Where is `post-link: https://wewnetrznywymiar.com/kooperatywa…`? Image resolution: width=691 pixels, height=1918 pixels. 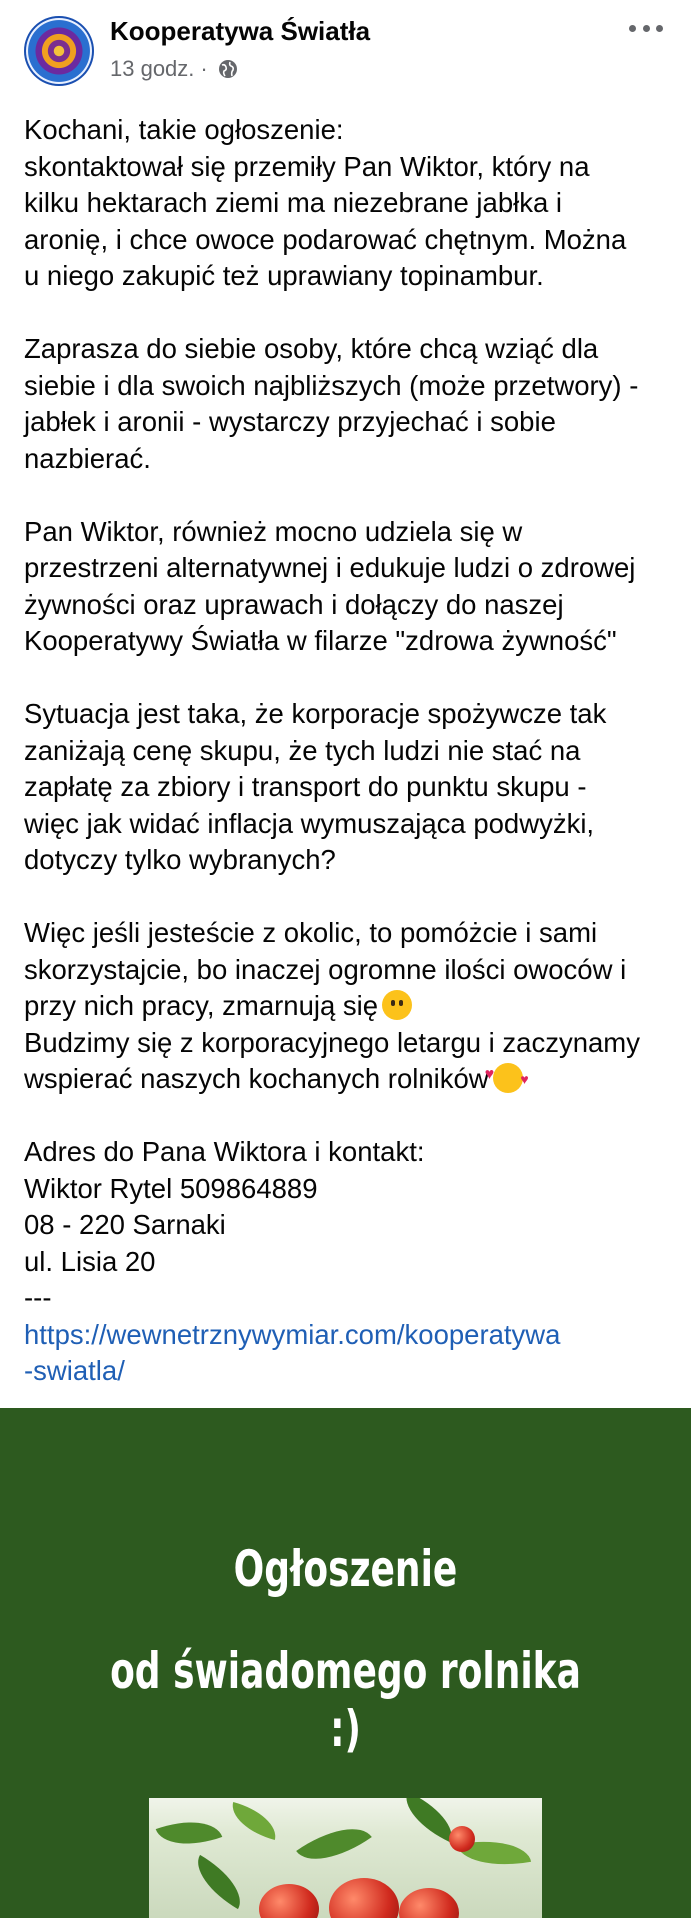
post-link: https://wewnetrznywymiar.com/kooperatywa… is located at coordinates (349, 1353).